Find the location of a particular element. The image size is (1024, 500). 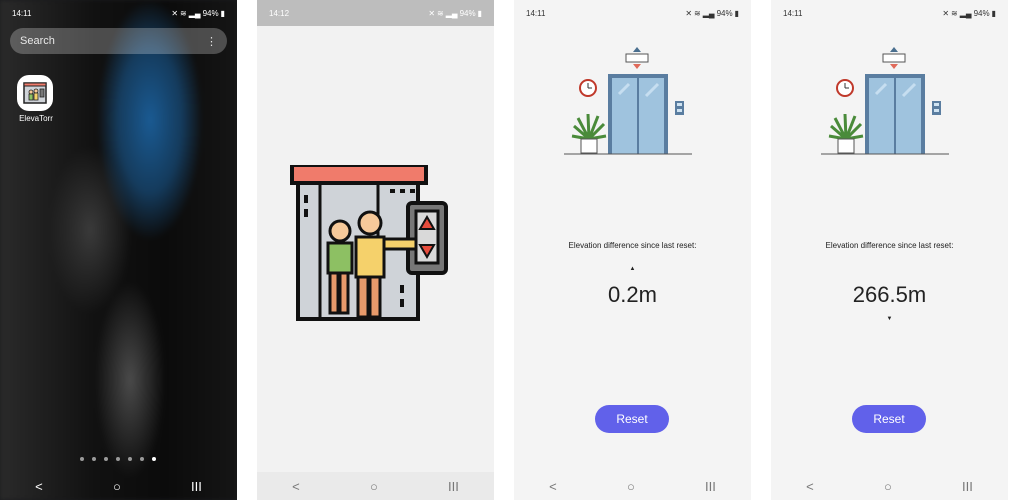

search-placeholder: Search is located at coordinates (37, 41).